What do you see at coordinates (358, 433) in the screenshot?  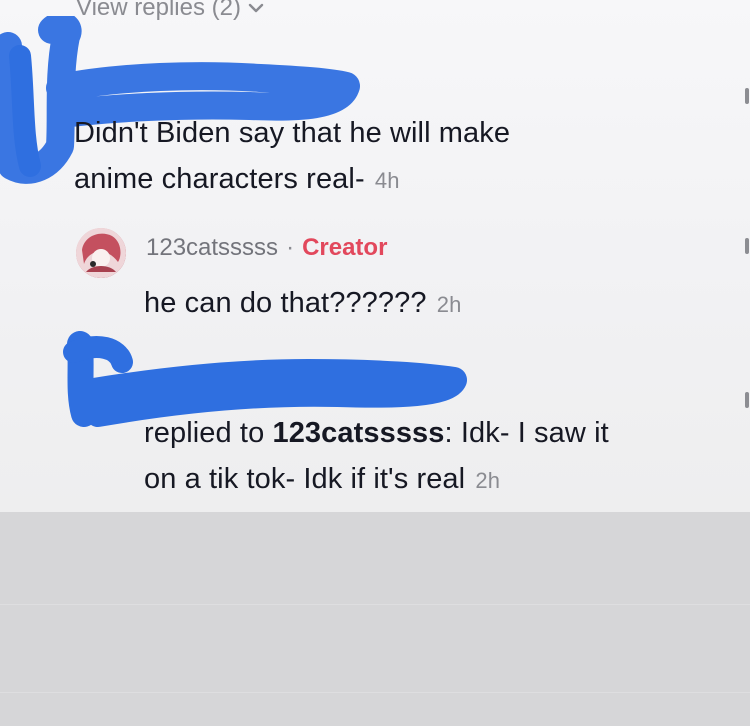 I see `reply-2-mention: 123catsssss` at bounding box center [358, 433].